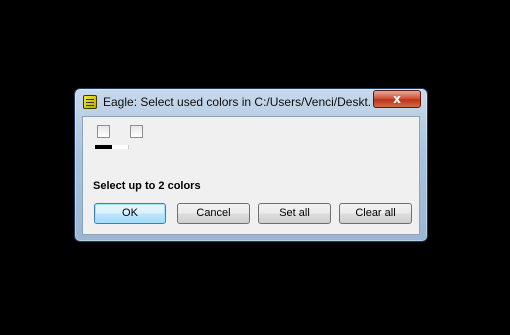 Image resolution: width=510 pixels, height=335 pixels. I want to click on eagle-app-icon, so click(90, 102).